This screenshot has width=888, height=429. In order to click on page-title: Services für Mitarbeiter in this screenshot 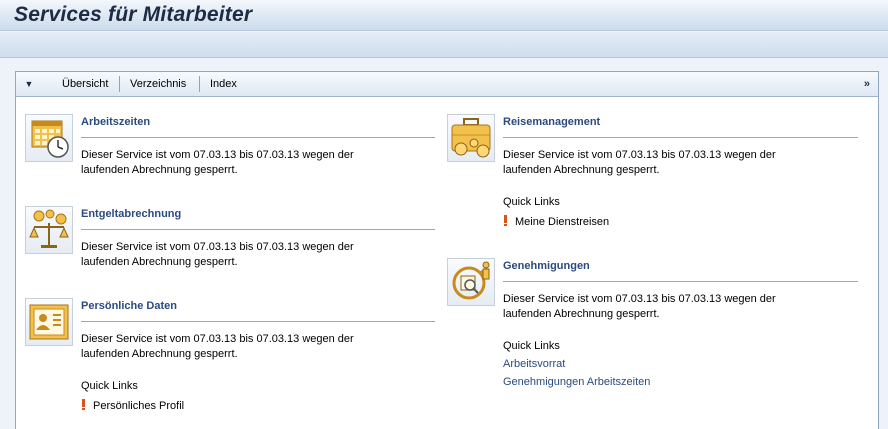, I will do `click(133, 14)`.